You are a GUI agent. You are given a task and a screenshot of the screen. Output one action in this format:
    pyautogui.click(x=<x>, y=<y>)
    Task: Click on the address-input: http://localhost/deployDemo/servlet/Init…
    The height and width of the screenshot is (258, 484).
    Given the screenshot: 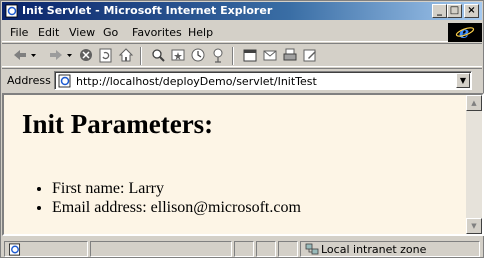 What is the action you would take?
    pyautogui.click(x=263, y=80)
    